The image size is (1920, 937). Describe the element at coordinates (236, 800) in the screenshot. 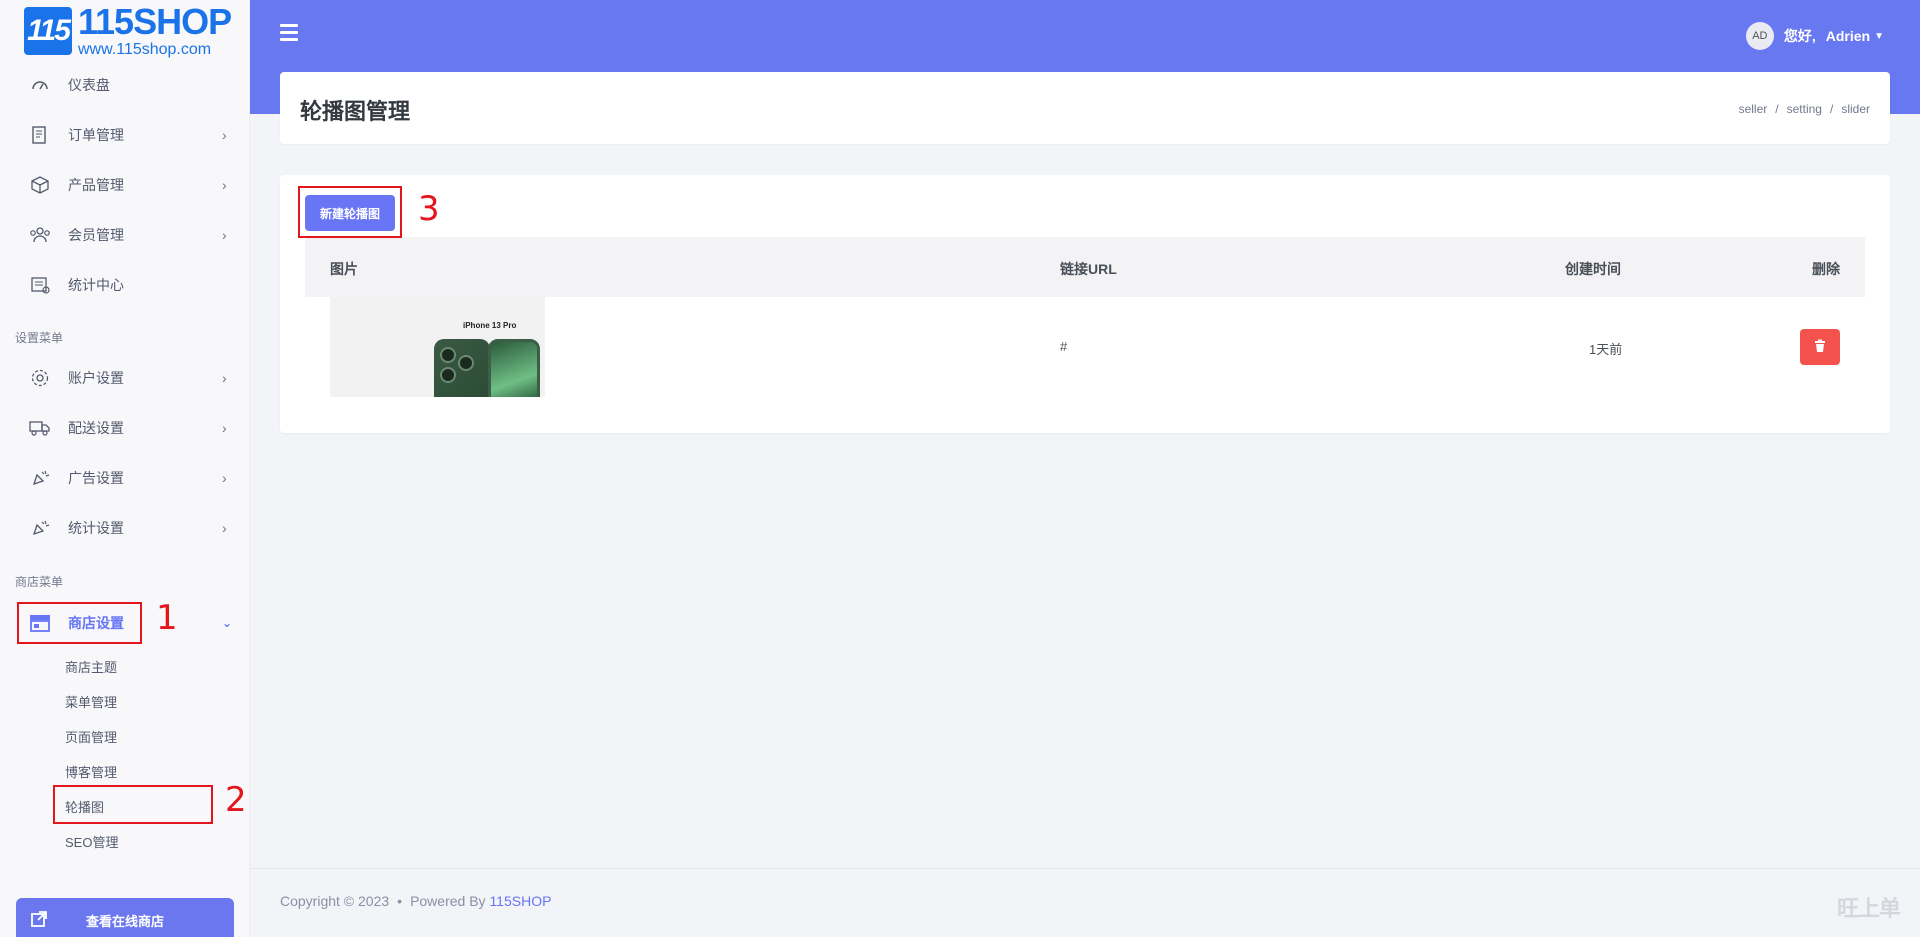

I see `annotation-marker-2: 2` at that location.